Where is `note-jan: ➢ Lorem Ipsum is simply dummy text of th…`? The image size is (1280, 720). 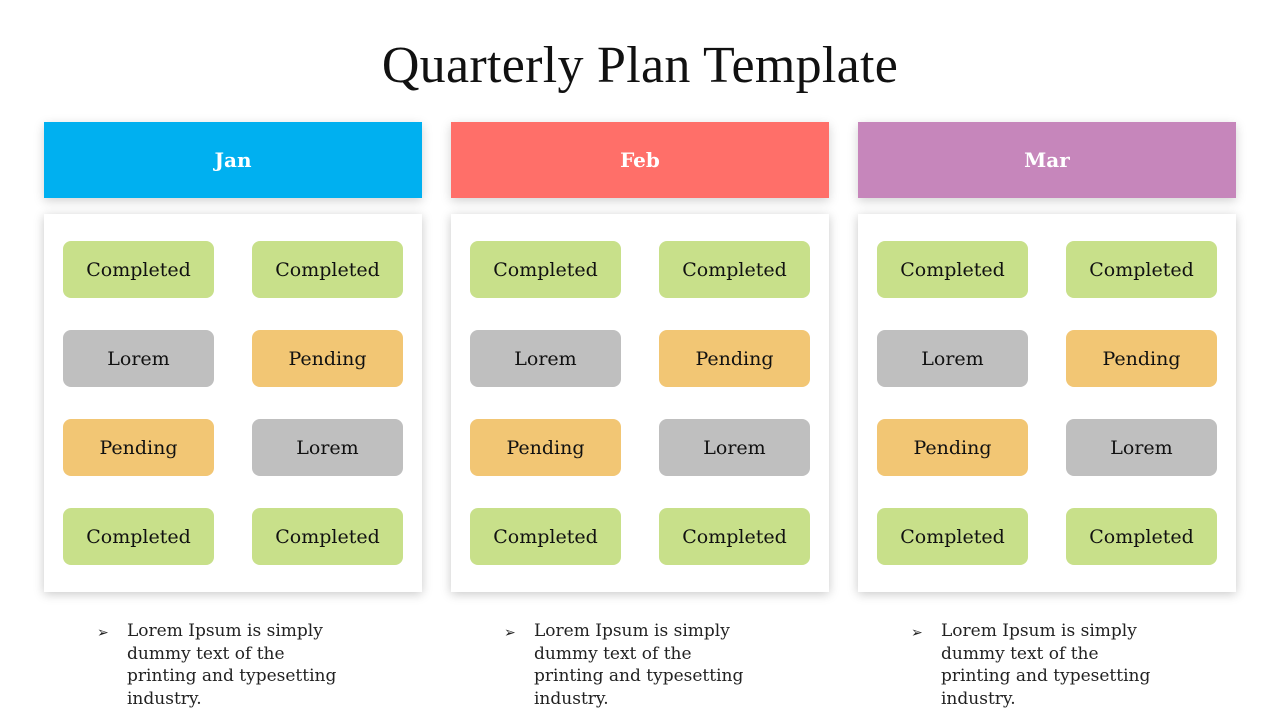
note-jan: ➢ Lorem Ipsum is simply dummy text of th… is located at coordinates (247, 665).